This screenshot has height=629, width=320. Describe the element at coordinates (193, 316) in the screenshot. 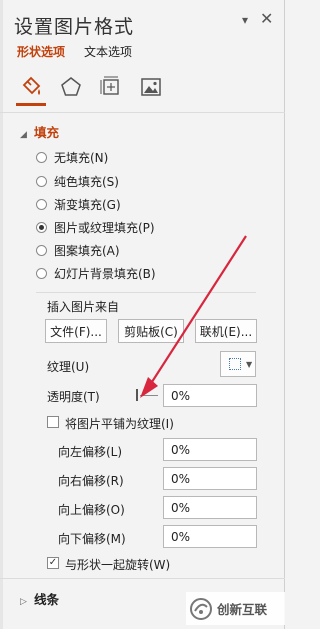

I see `annotation-arrow` at that location.